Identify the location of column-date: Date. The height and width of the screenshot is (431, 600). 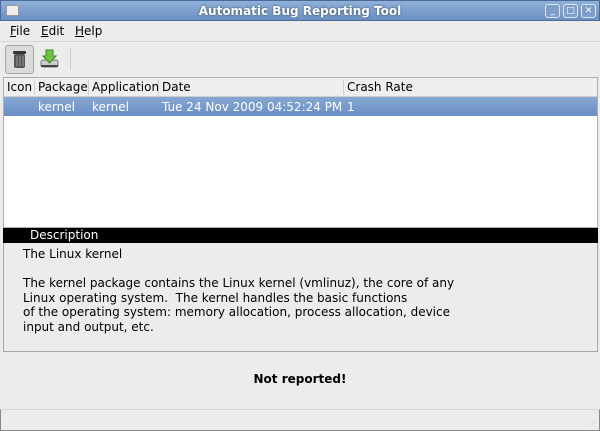
(174, 87).